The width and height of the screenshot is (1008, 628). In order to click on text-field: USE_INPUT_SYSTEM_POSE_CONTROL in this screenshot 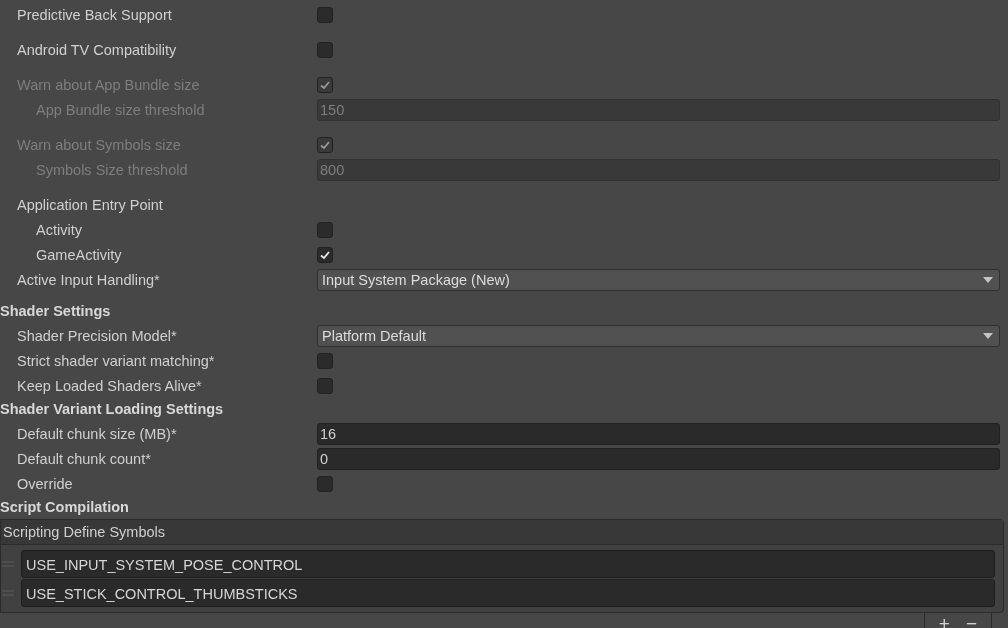, I will do `click(508, 563)`.